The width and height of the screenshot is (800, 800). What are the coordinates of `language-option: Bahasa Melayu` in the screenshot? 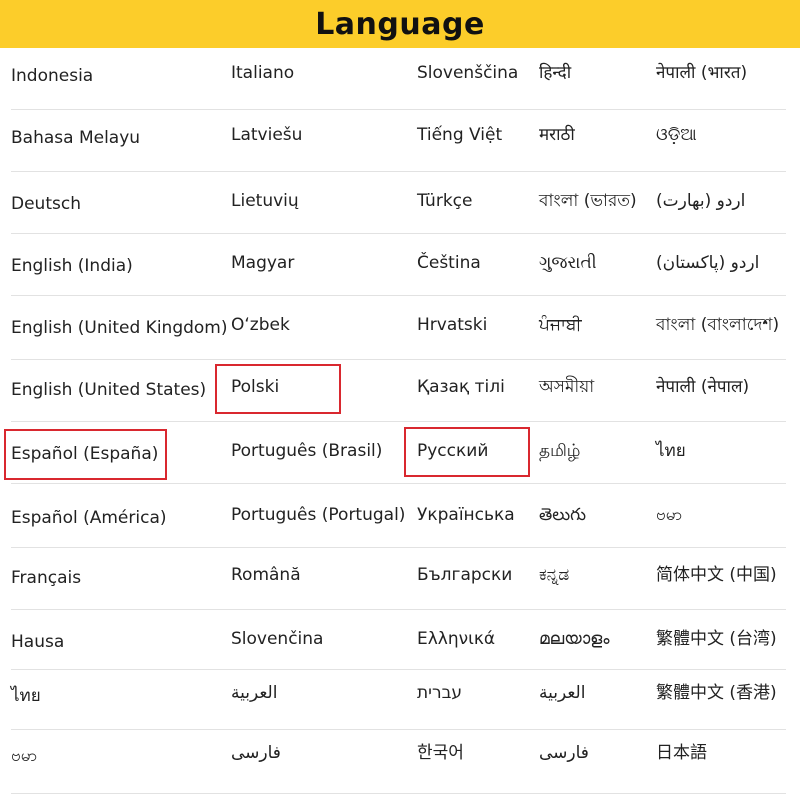 It's located at (75, 138).